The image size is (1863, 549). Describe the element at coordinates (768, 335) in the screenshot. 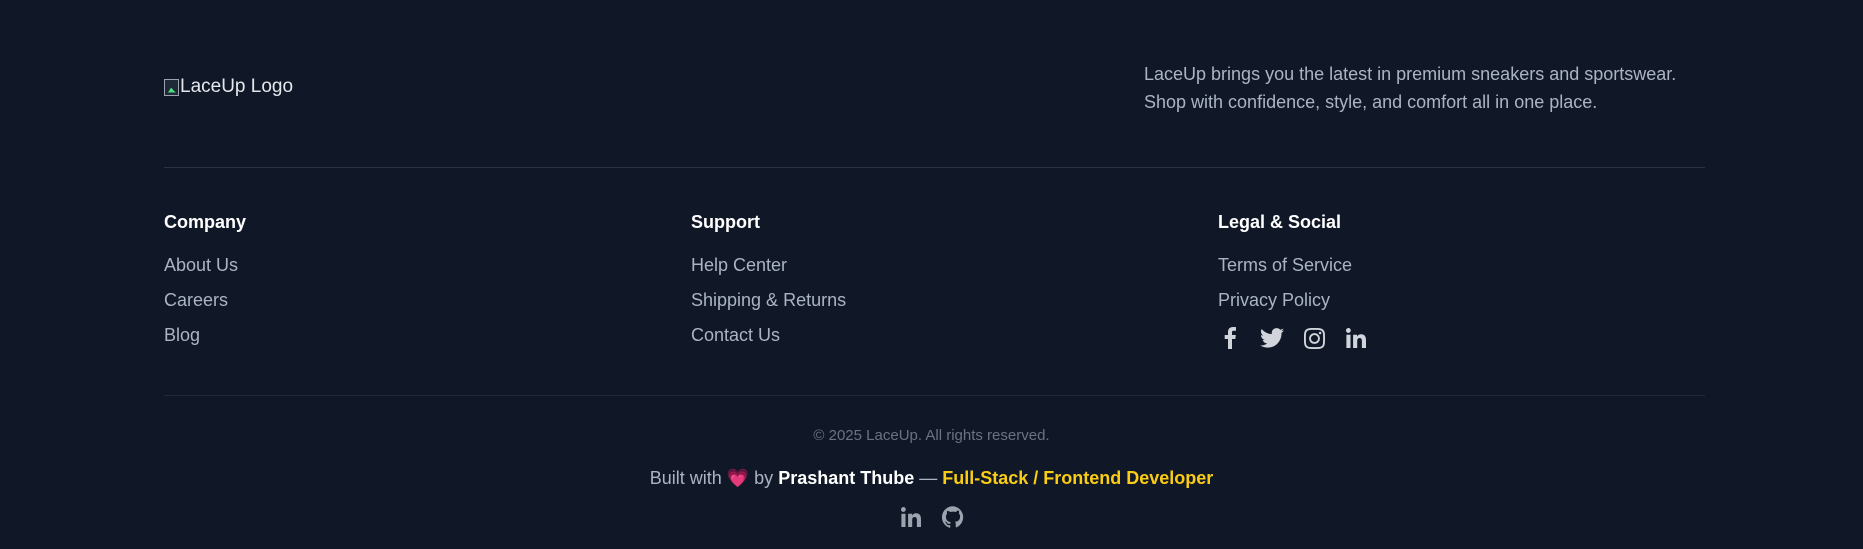

I see `link-contact-us: Contact Us` at that location.